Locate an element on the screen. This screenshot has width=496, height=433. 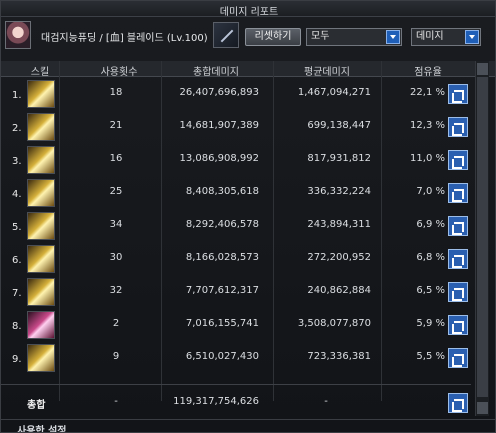
row-rank: 9. is located at coordinates (17, 359).